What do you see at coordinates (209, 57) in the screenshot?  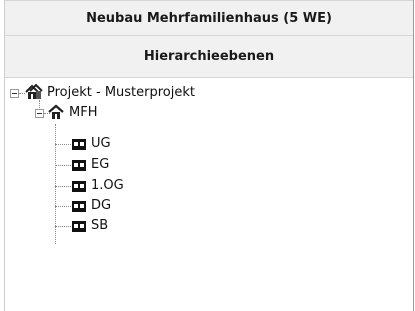 I see `panel-subtitle: Hierarchieebenen` at bounding box center [209, 57].